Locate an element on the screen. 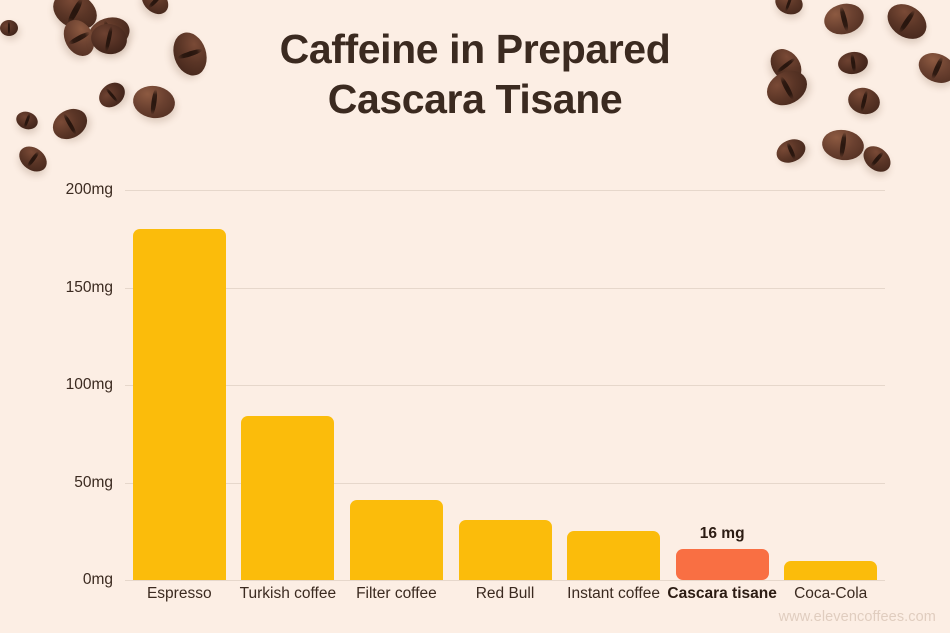  y-axis-tick-label: 200mg is located at coordinates (89, 189).